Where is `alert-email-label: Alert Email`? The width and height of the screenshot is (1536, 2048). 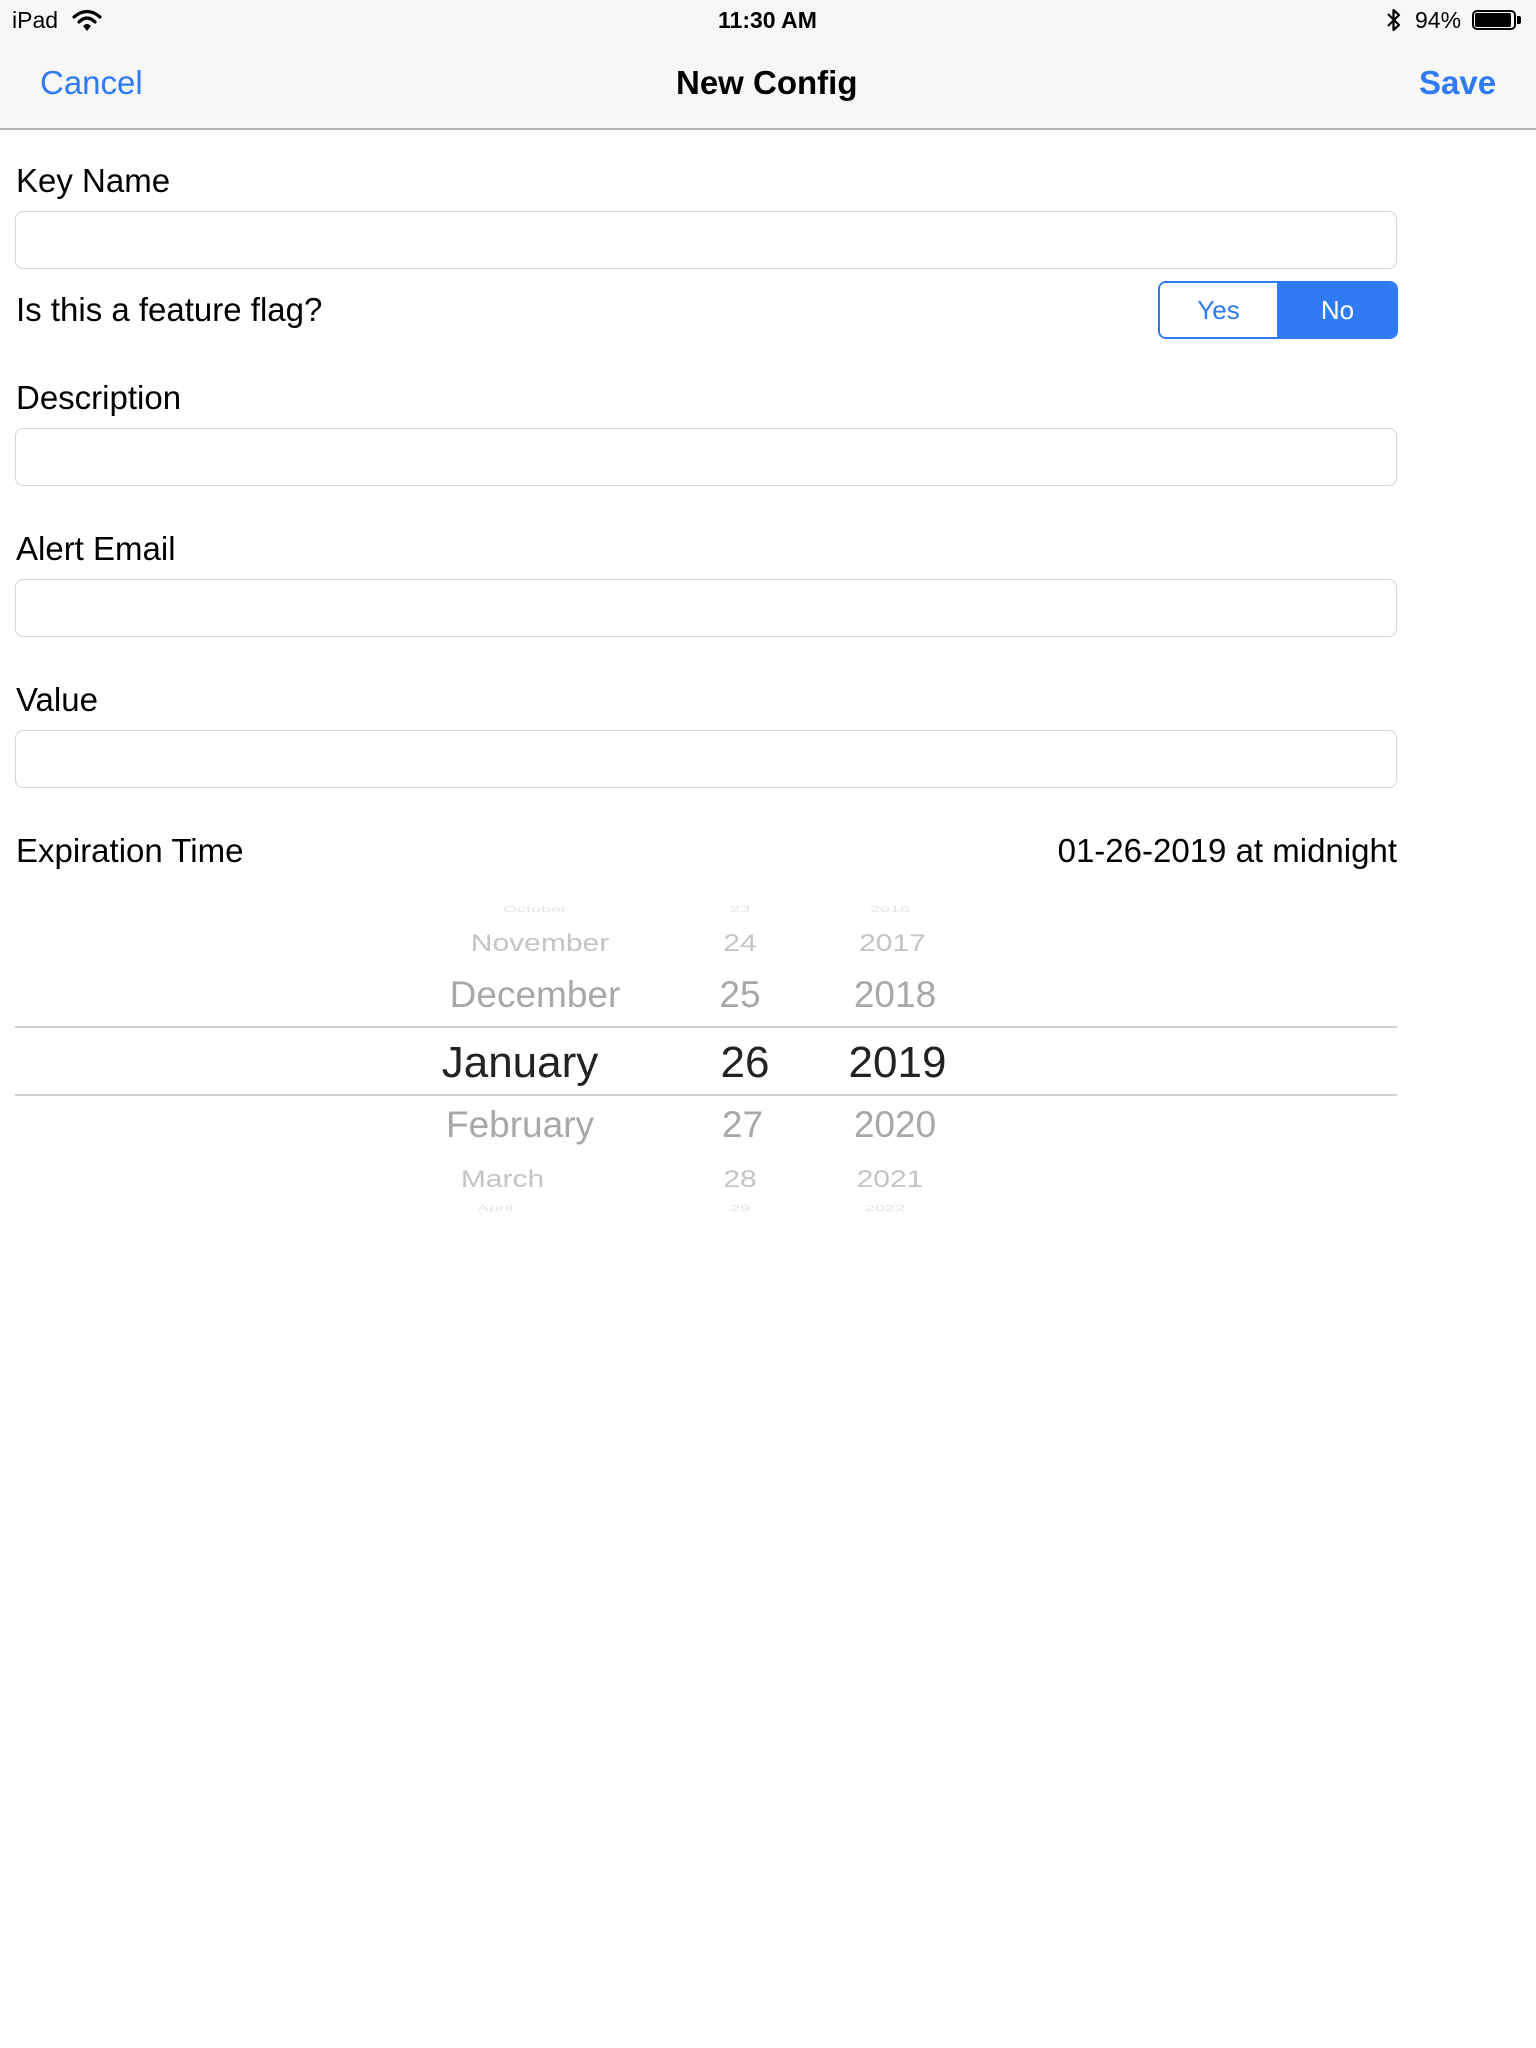
alert-email-label: Alert Email is located at coordinates (96, 548).